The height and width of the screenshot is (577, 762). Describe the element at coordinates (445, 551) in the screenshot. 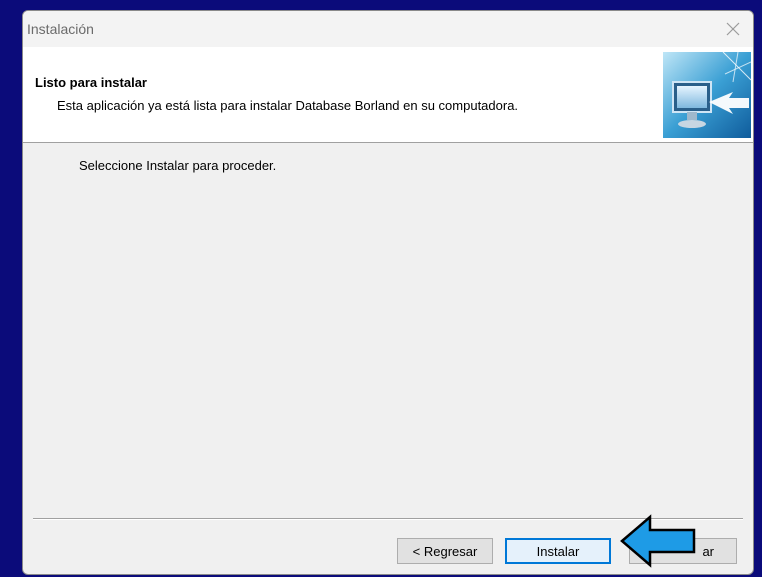

I see `back-button: < Regresar` at that location.